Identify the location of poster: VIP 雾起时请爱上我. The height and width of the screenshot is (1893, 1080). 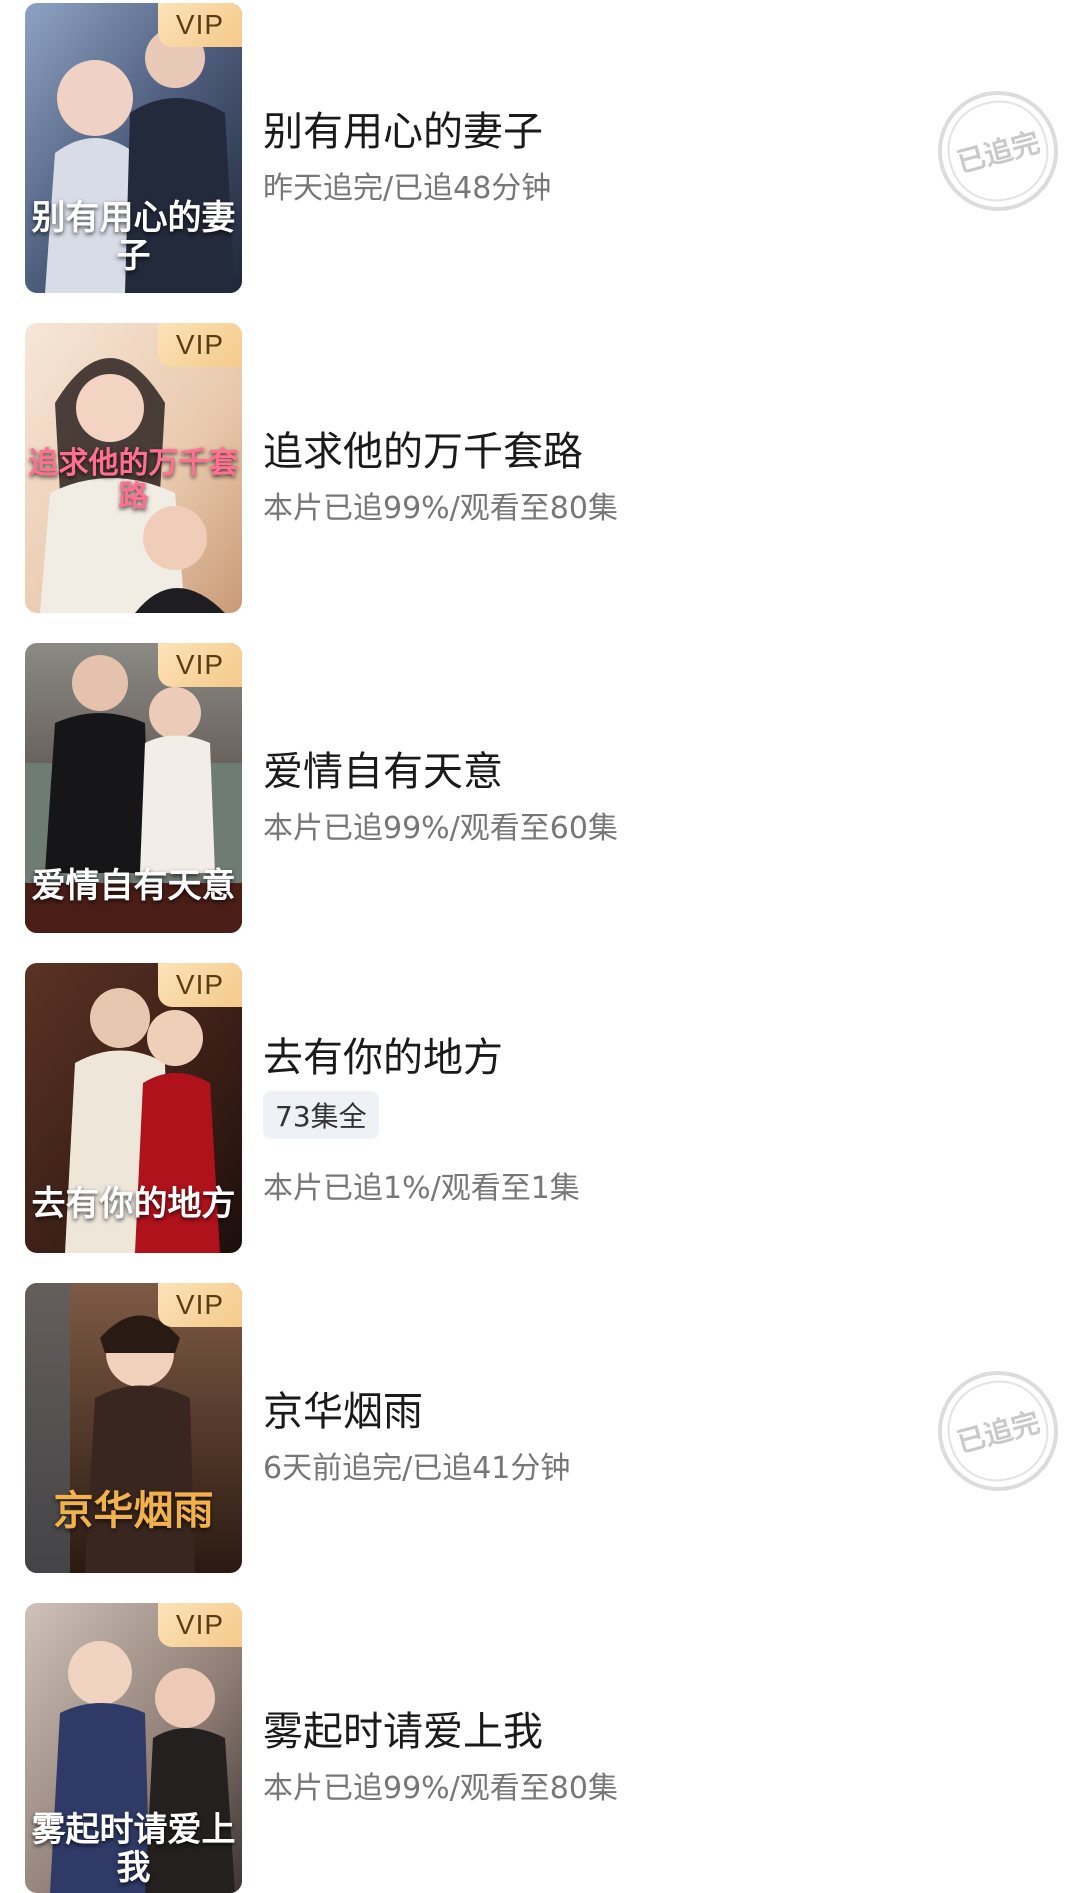
(133, 1748).